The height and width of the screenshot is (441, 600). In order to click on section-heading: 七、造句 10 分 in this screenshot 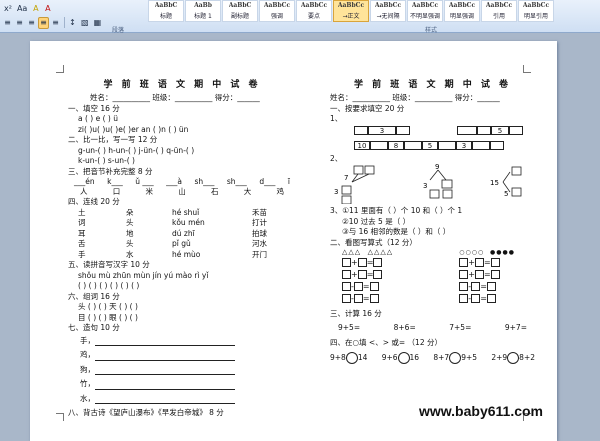, I will do `click(94, 327)`.